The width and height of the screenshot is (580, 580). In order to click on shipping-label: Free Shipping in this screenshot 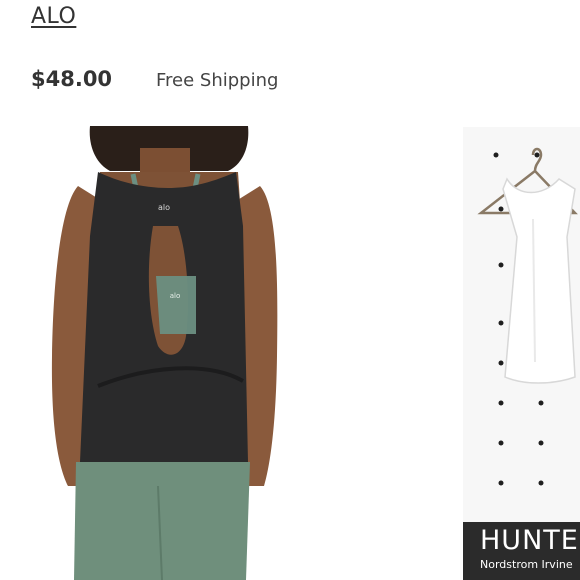, I will do `click(217, 80)`.